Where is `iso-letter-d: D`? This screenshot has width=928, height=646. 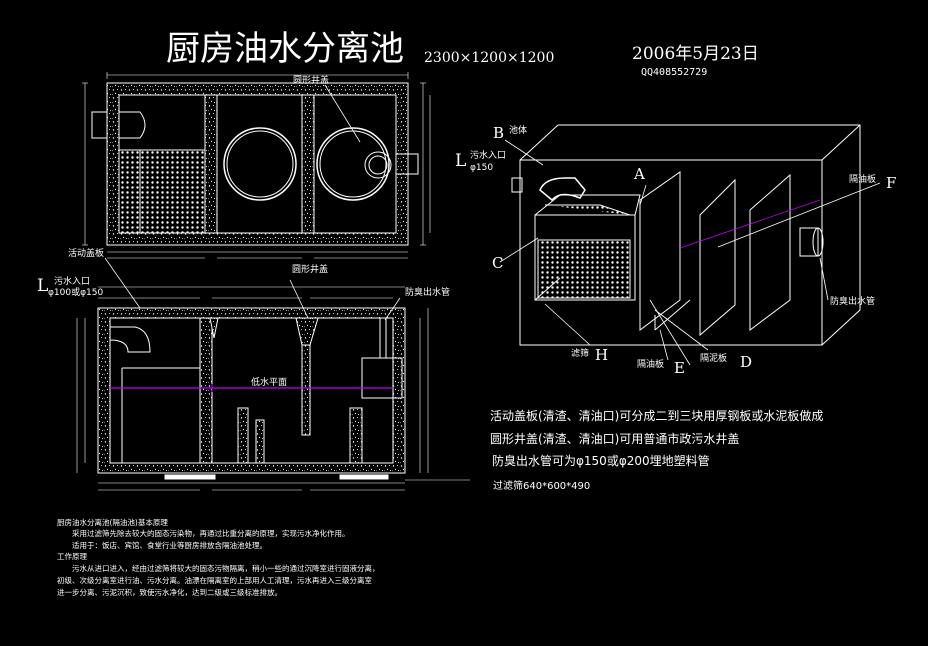 iso-letter-d: D is located at coordinates (746, 362).